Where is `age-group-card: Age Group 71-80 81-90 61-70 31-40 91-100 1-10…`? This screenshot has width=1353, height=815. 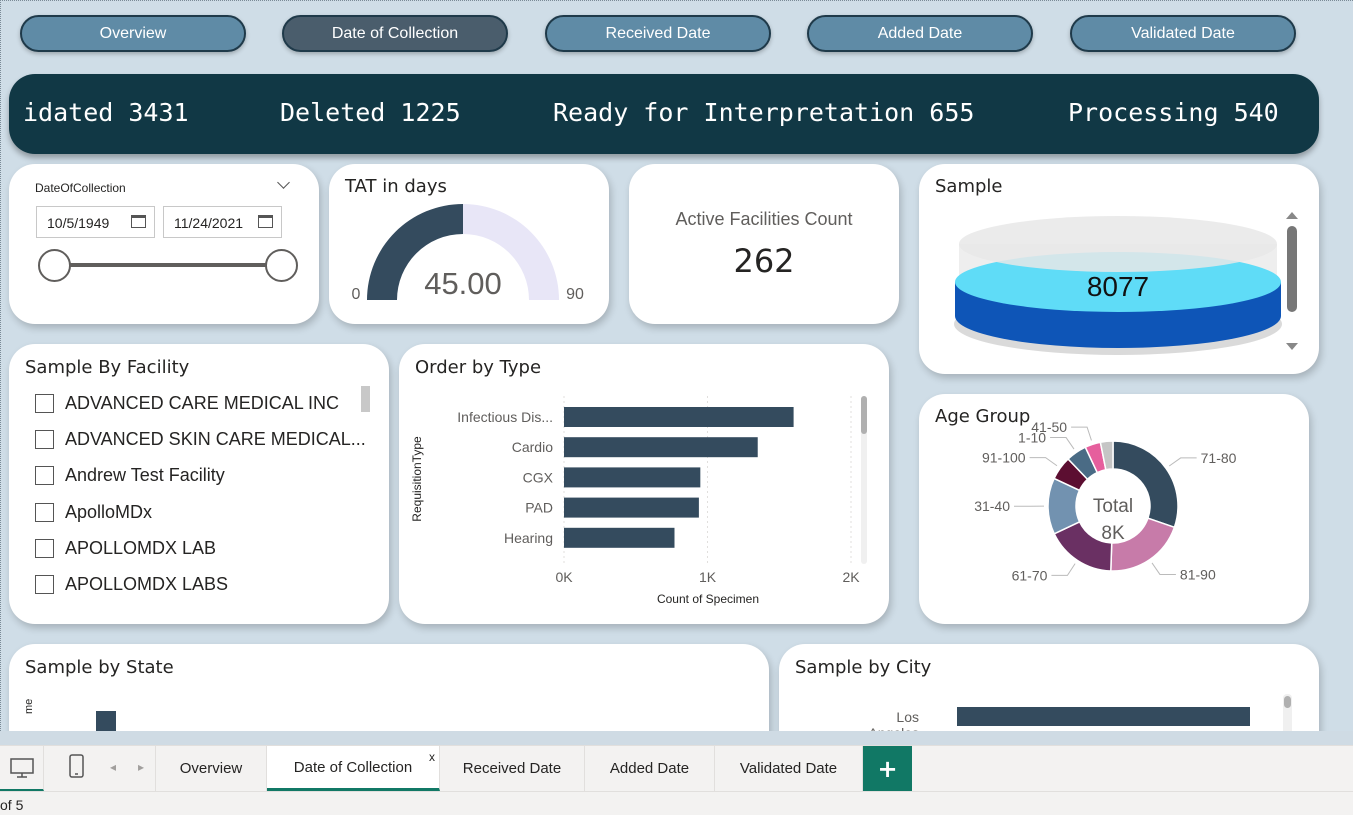
age-group-card: Age Group 71-80 81-90 61-70 31-40 91-100 1-10… is located at coordinates (1114, 509).